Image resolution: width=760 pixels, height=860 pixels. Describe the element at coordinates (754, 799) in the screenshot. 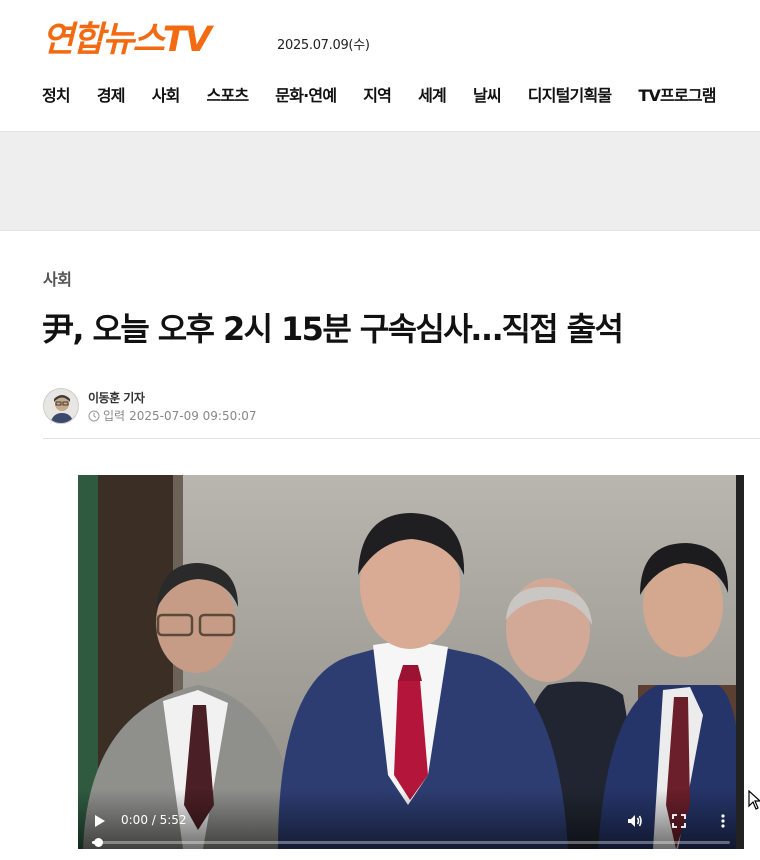

I see `mouse-cursor-icon` at that location.